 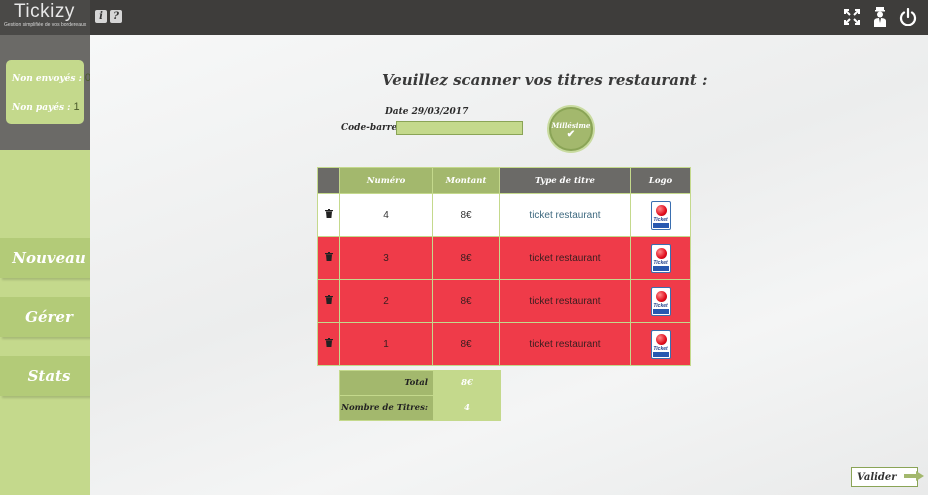 What do you see at coordinates (49, 317) in the screenshot?
I see `nav-gerer: Gérer` at bounding box center [49, 317].